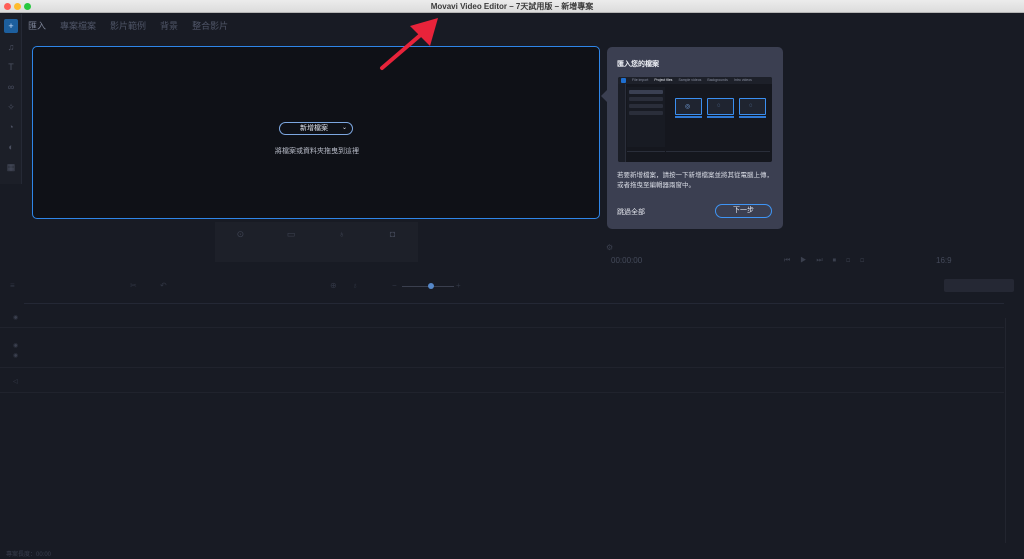 This screenshot has height=559, width=1024. I want to click on annotation-arrow-icon, so click(409, 44).